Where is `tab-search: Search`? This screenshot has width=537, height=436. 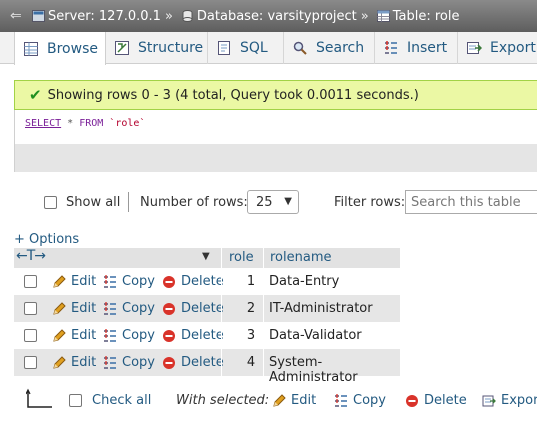
tab-search: Search is located at coordinates (329, 48).